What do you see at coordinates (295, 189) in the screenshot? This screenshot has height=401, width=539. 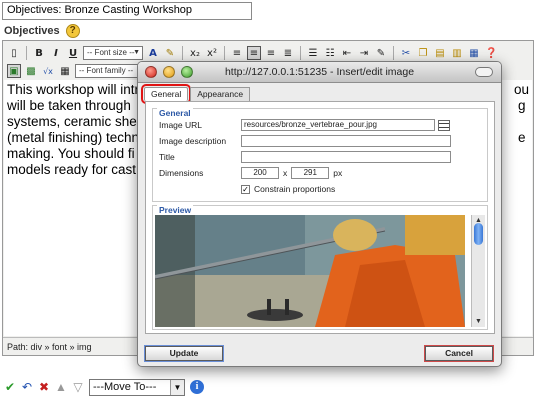 I see `constrain-label: Constrain proportions` at bounding box center [295, 189].